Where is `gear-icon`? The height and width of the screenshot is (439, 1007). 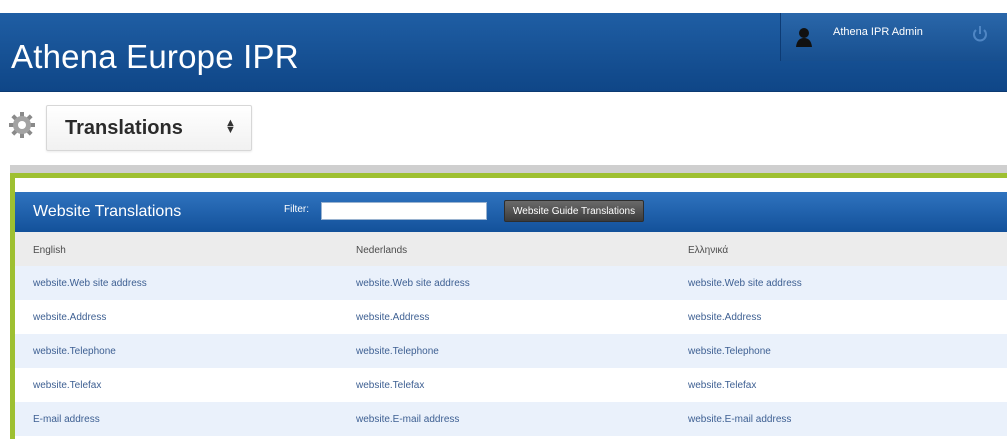 gear-icon is located at coordinates (22, 127).